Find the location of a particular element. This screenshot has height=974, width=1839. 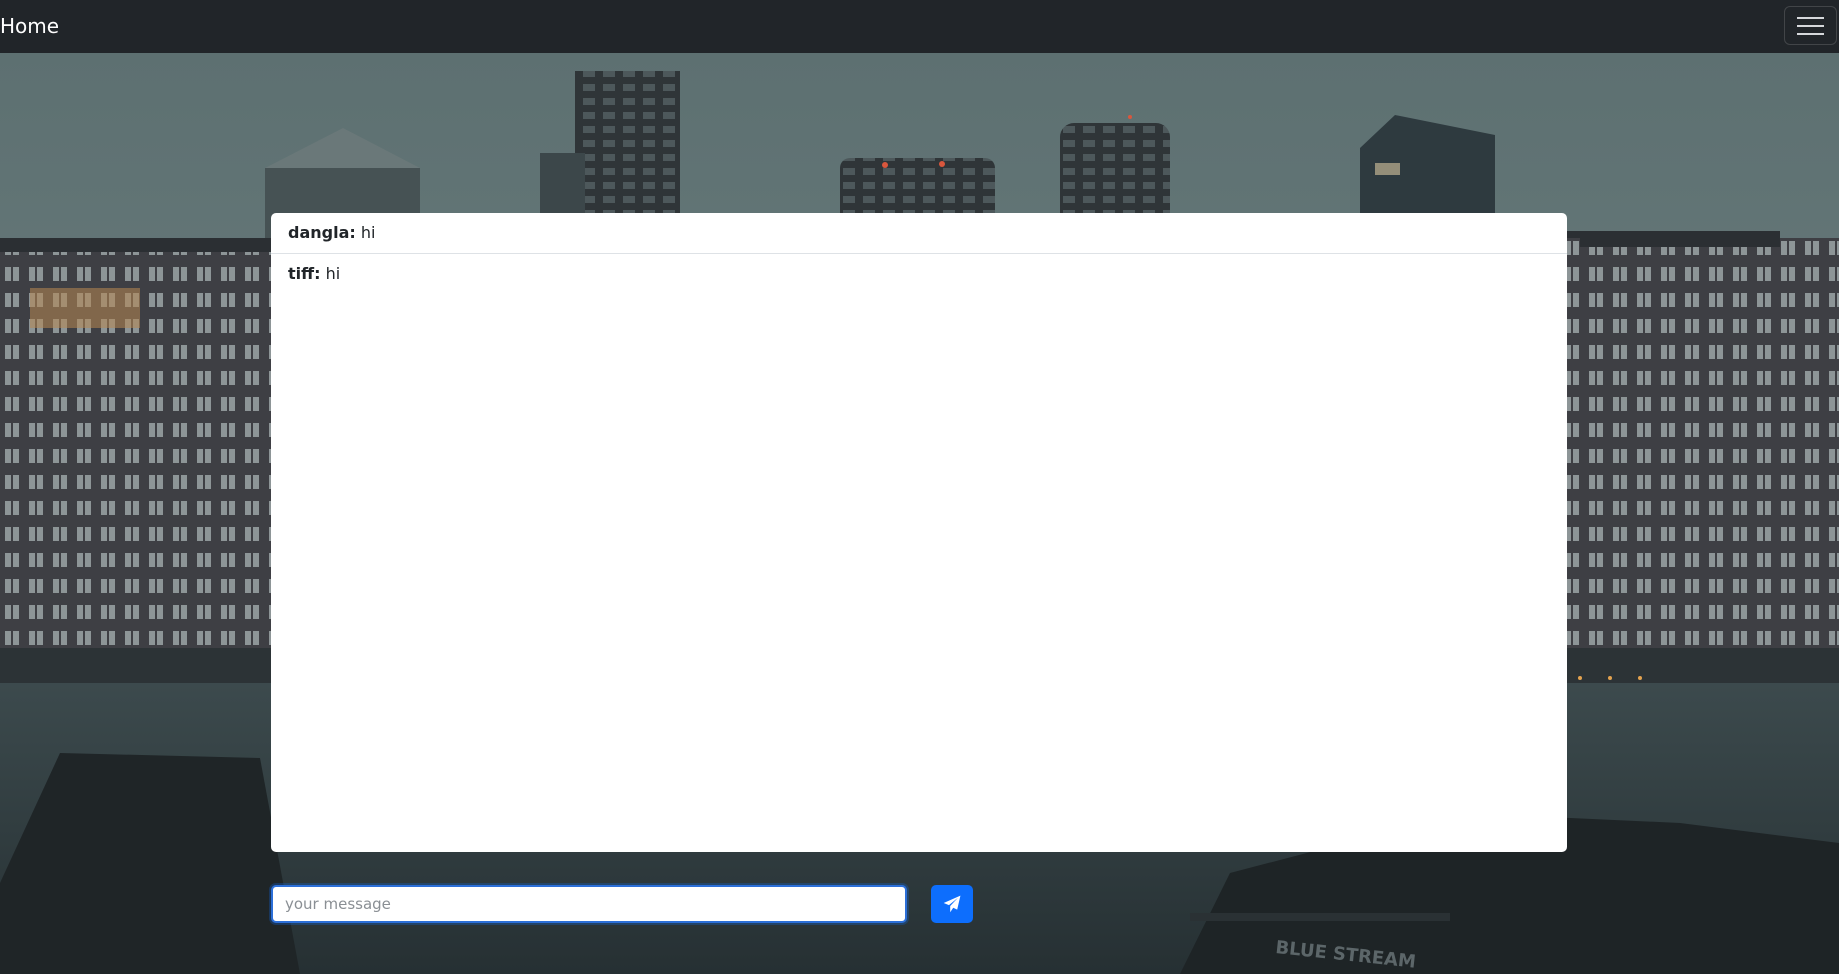

send-button is located at coordinates (952, 904).